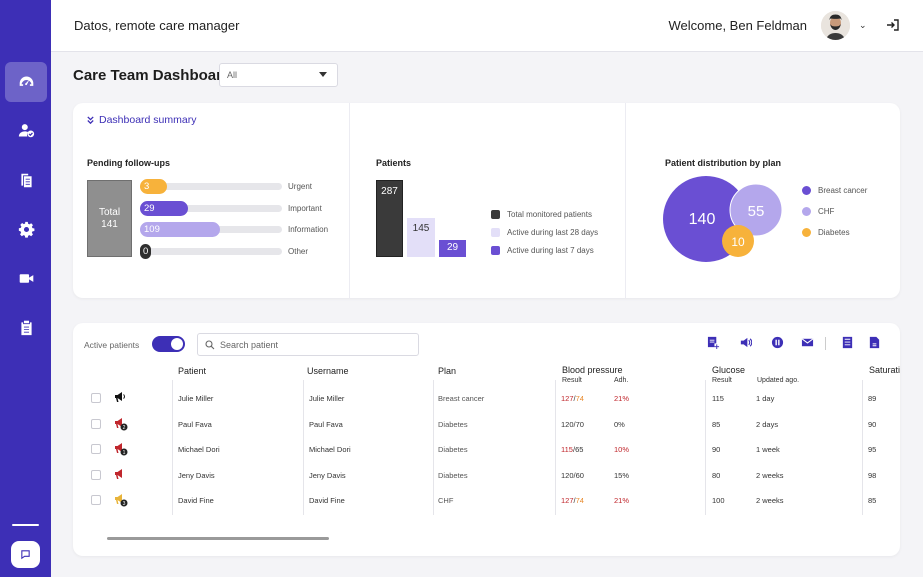 This screenshot has height=577, width=923. What do you see at coordinates (327, 501) in the screenshot?
I see `username-cell: David Fine` at bounding box center [327, 501].